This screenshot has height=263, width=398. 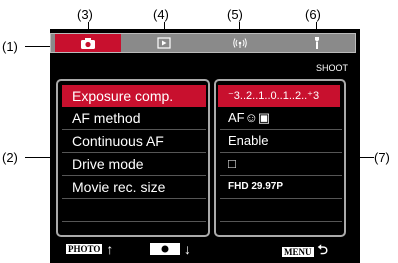 I want to click on callout-5: (5), so click(x=235, y=14).